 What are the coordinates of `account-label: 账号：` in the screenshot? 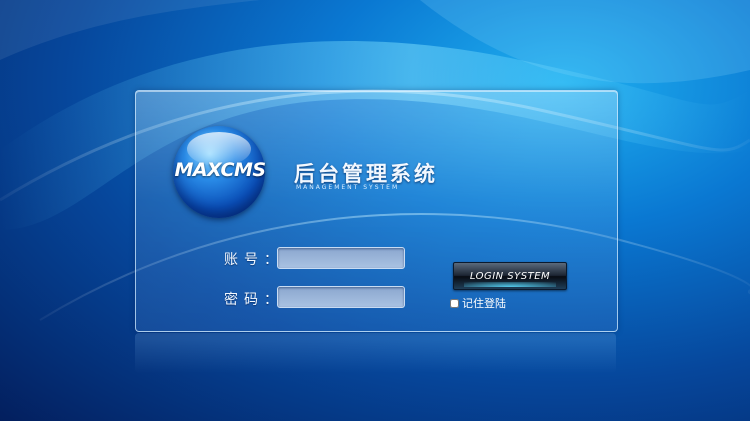 It's located at (254, 260).